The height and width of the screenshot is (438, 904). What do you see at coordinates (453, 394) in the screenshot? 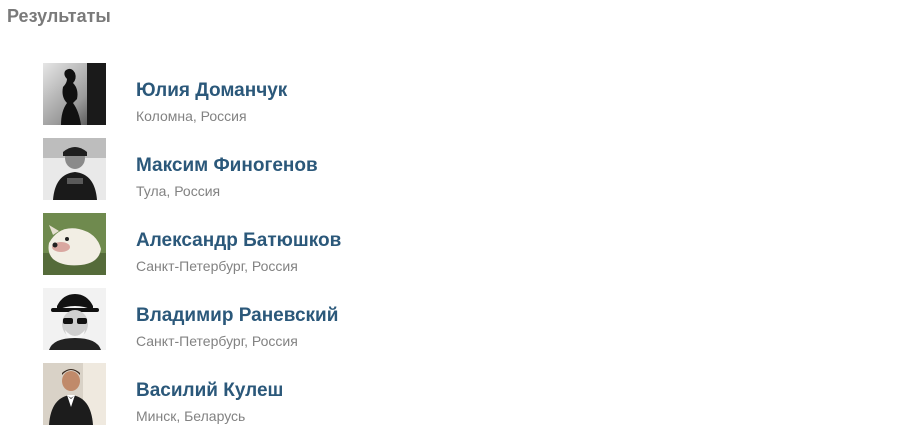
I see `list-item: Василий Кулеш Минск, Беларусь` at bounding box center [453, 394].